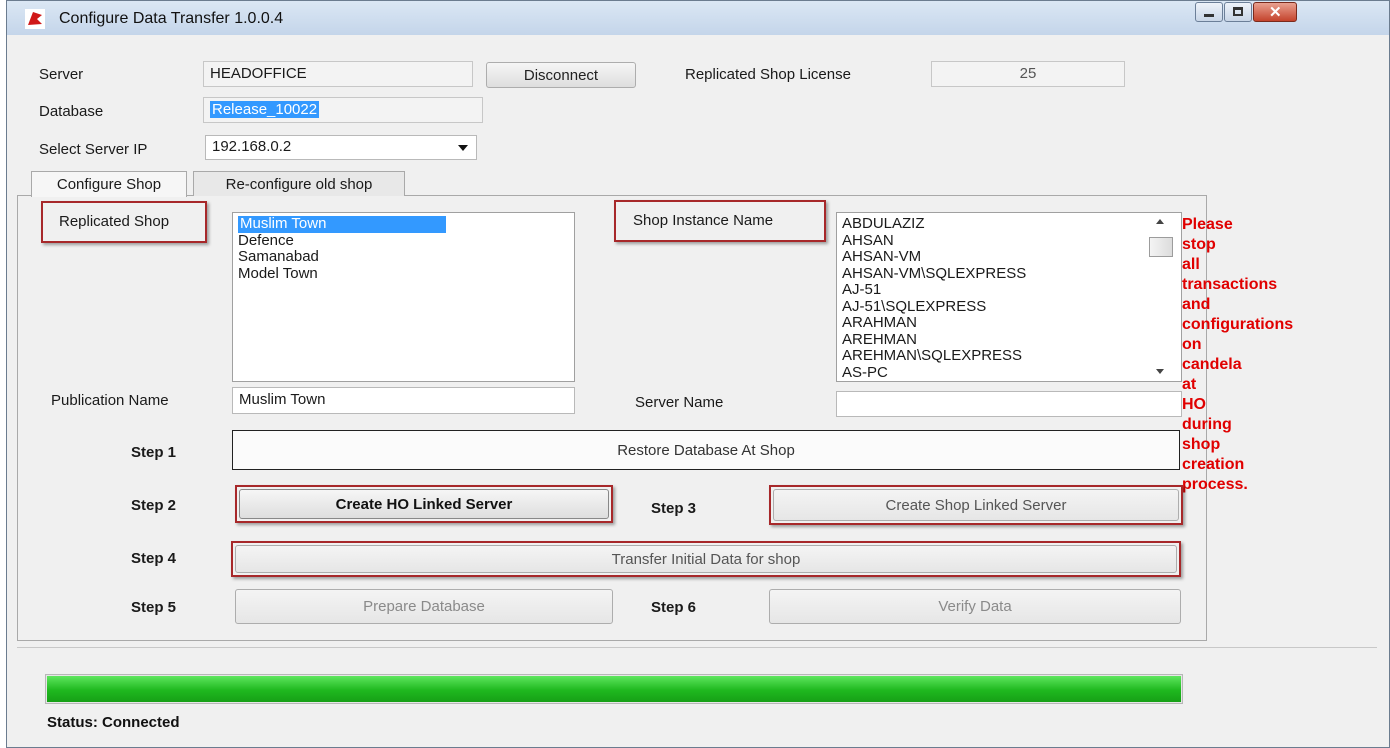  Describe the element at coordinates (1209, 12) in the screenshot. I see `minimize-button` at that location.